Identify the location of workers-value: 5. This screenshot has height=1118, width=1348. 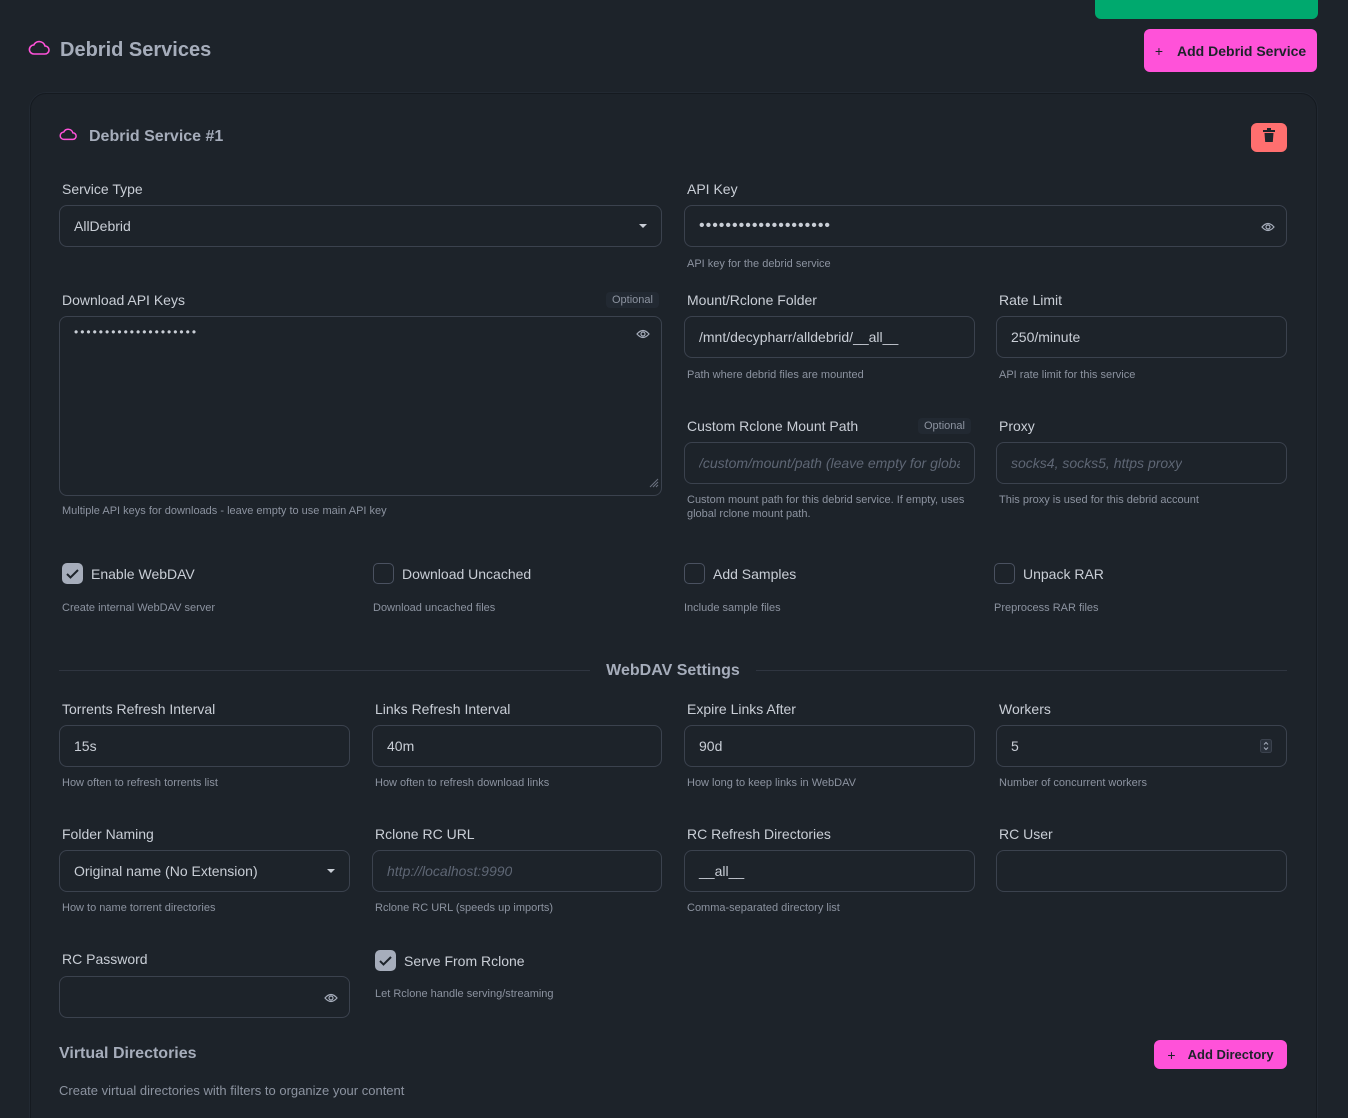
(1015, 746).